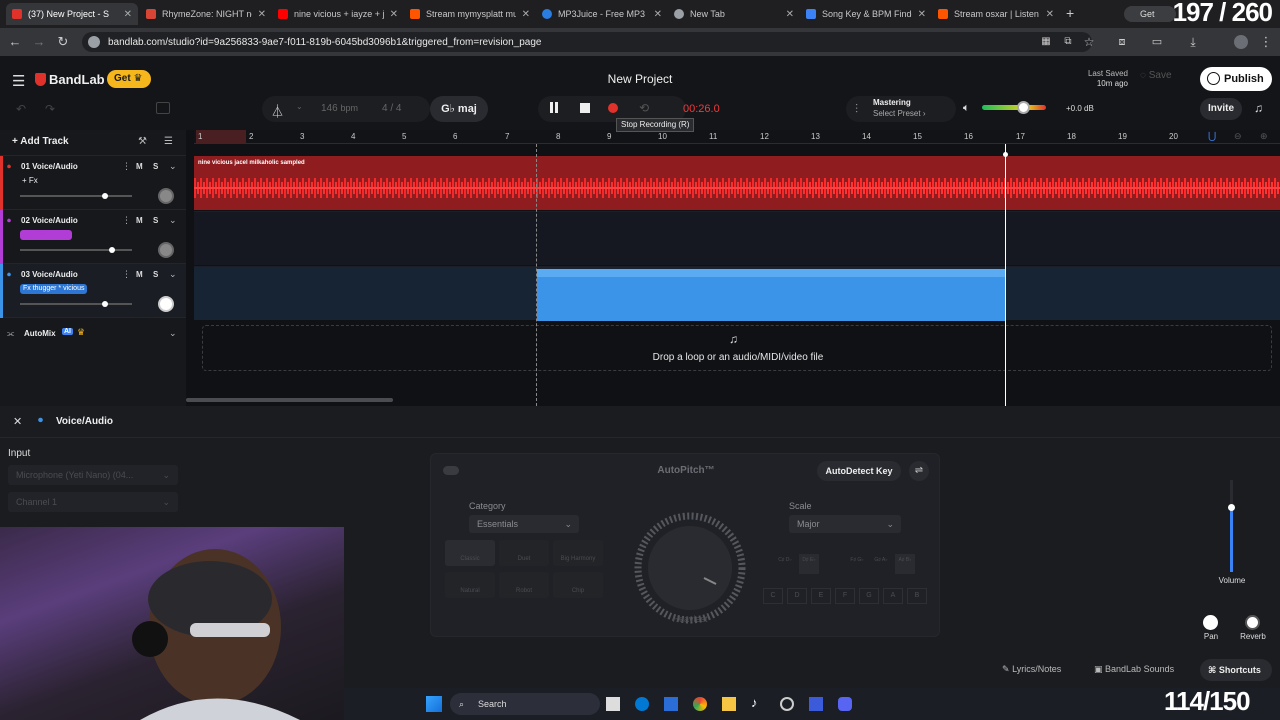 The image size is (1280, 720). I want to click on key-natural: B, so click(917, 596).